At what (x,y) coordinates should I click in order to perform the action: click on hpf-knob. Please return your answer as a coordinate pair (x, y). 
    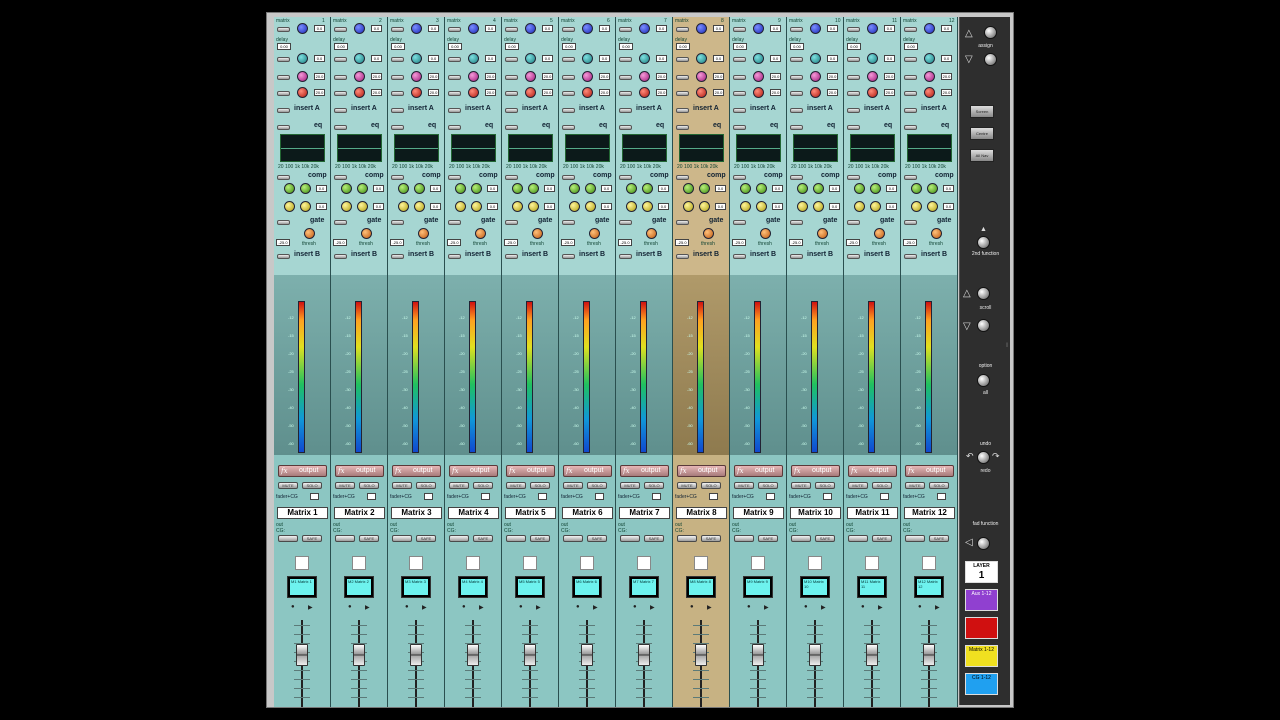
    Looking at the image, I should click on (701, 76).